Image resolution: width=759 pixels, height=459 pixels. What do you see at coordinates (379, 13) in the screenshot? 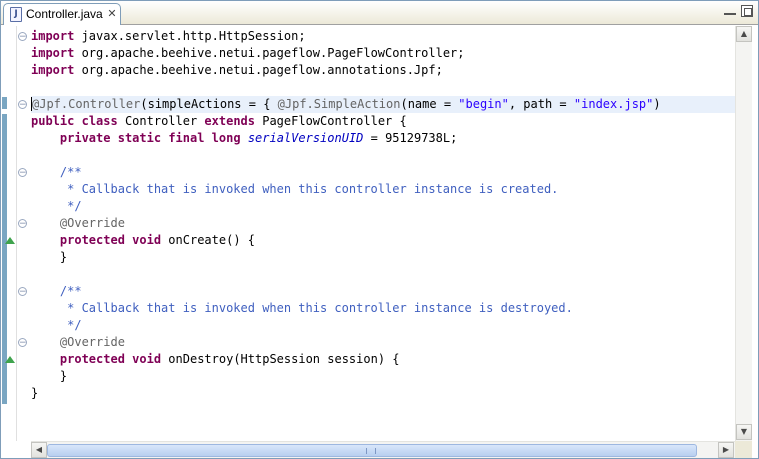
I see `editor-tab-bar: J Controller.java ✕` at bounding box center [379, 13].